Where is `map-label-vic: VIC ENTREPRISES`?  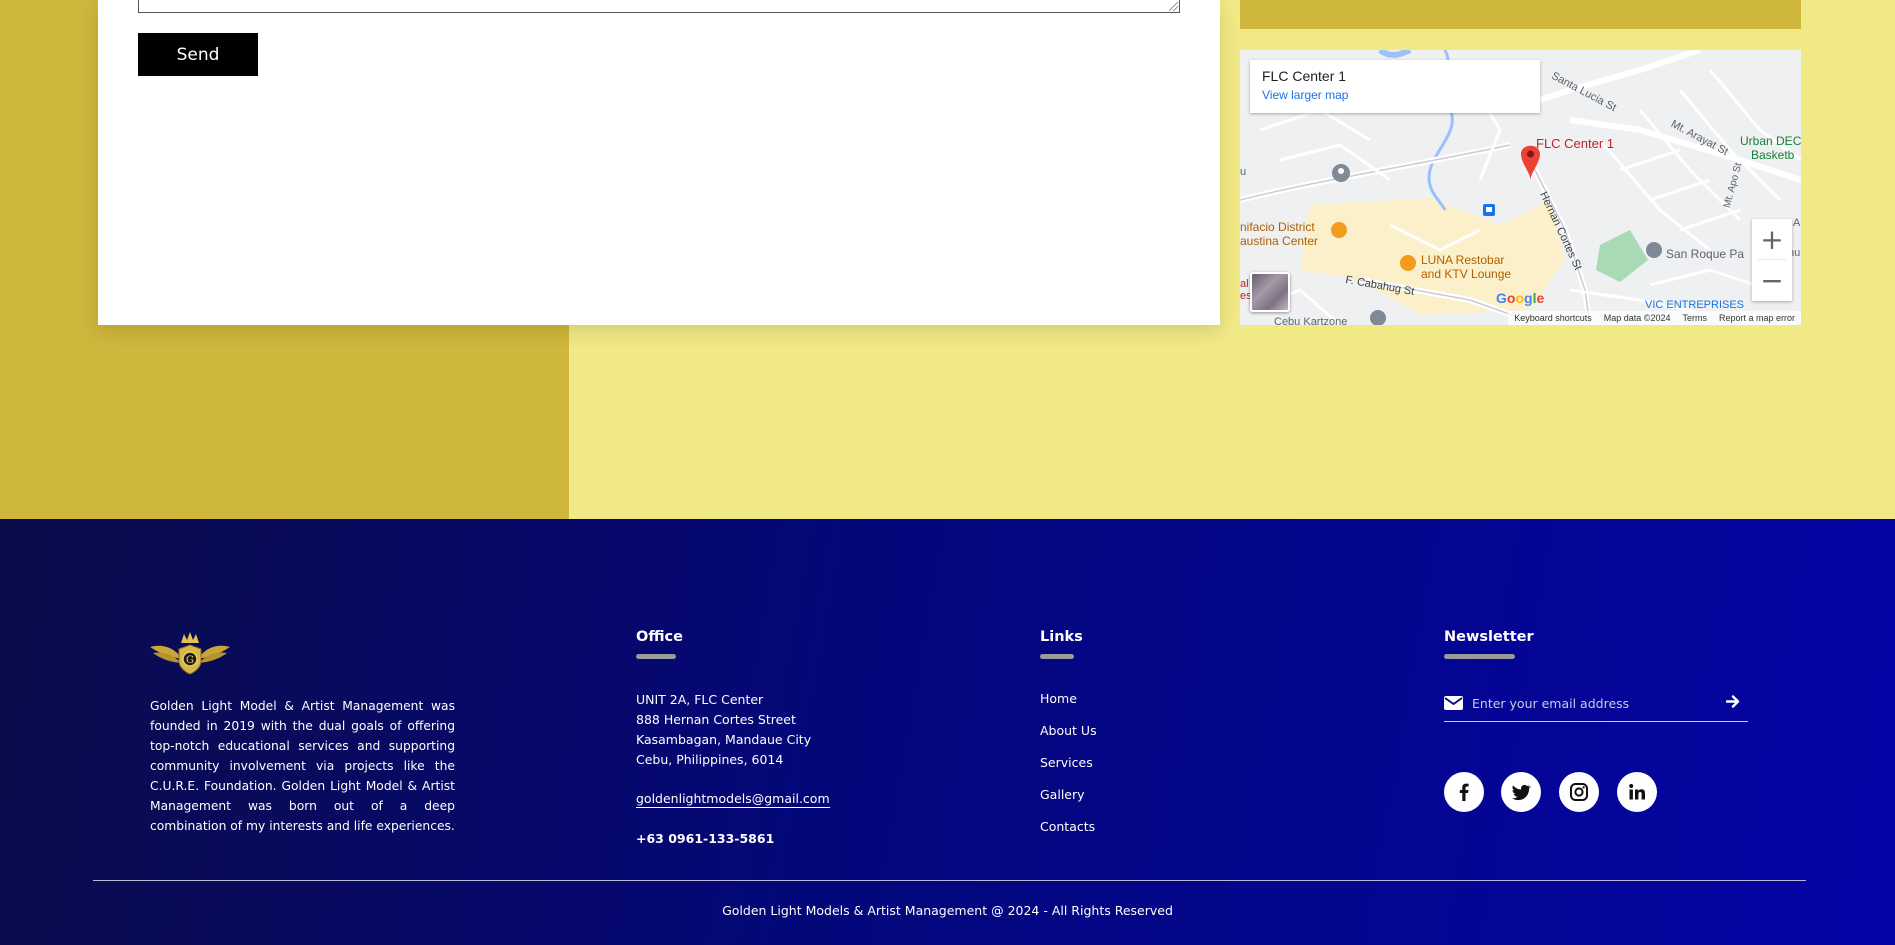 map-label-vic: VIC ENTREPRISES is located at coordinates (1695, 305).